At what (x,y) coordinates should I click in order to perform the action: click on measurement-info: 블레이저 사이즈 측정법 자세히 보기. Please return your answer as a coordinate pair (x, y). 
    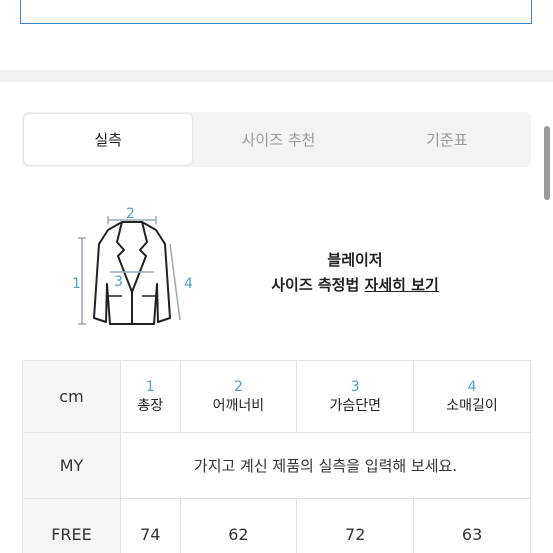
    Looking at the image, I should click on (355, 273).